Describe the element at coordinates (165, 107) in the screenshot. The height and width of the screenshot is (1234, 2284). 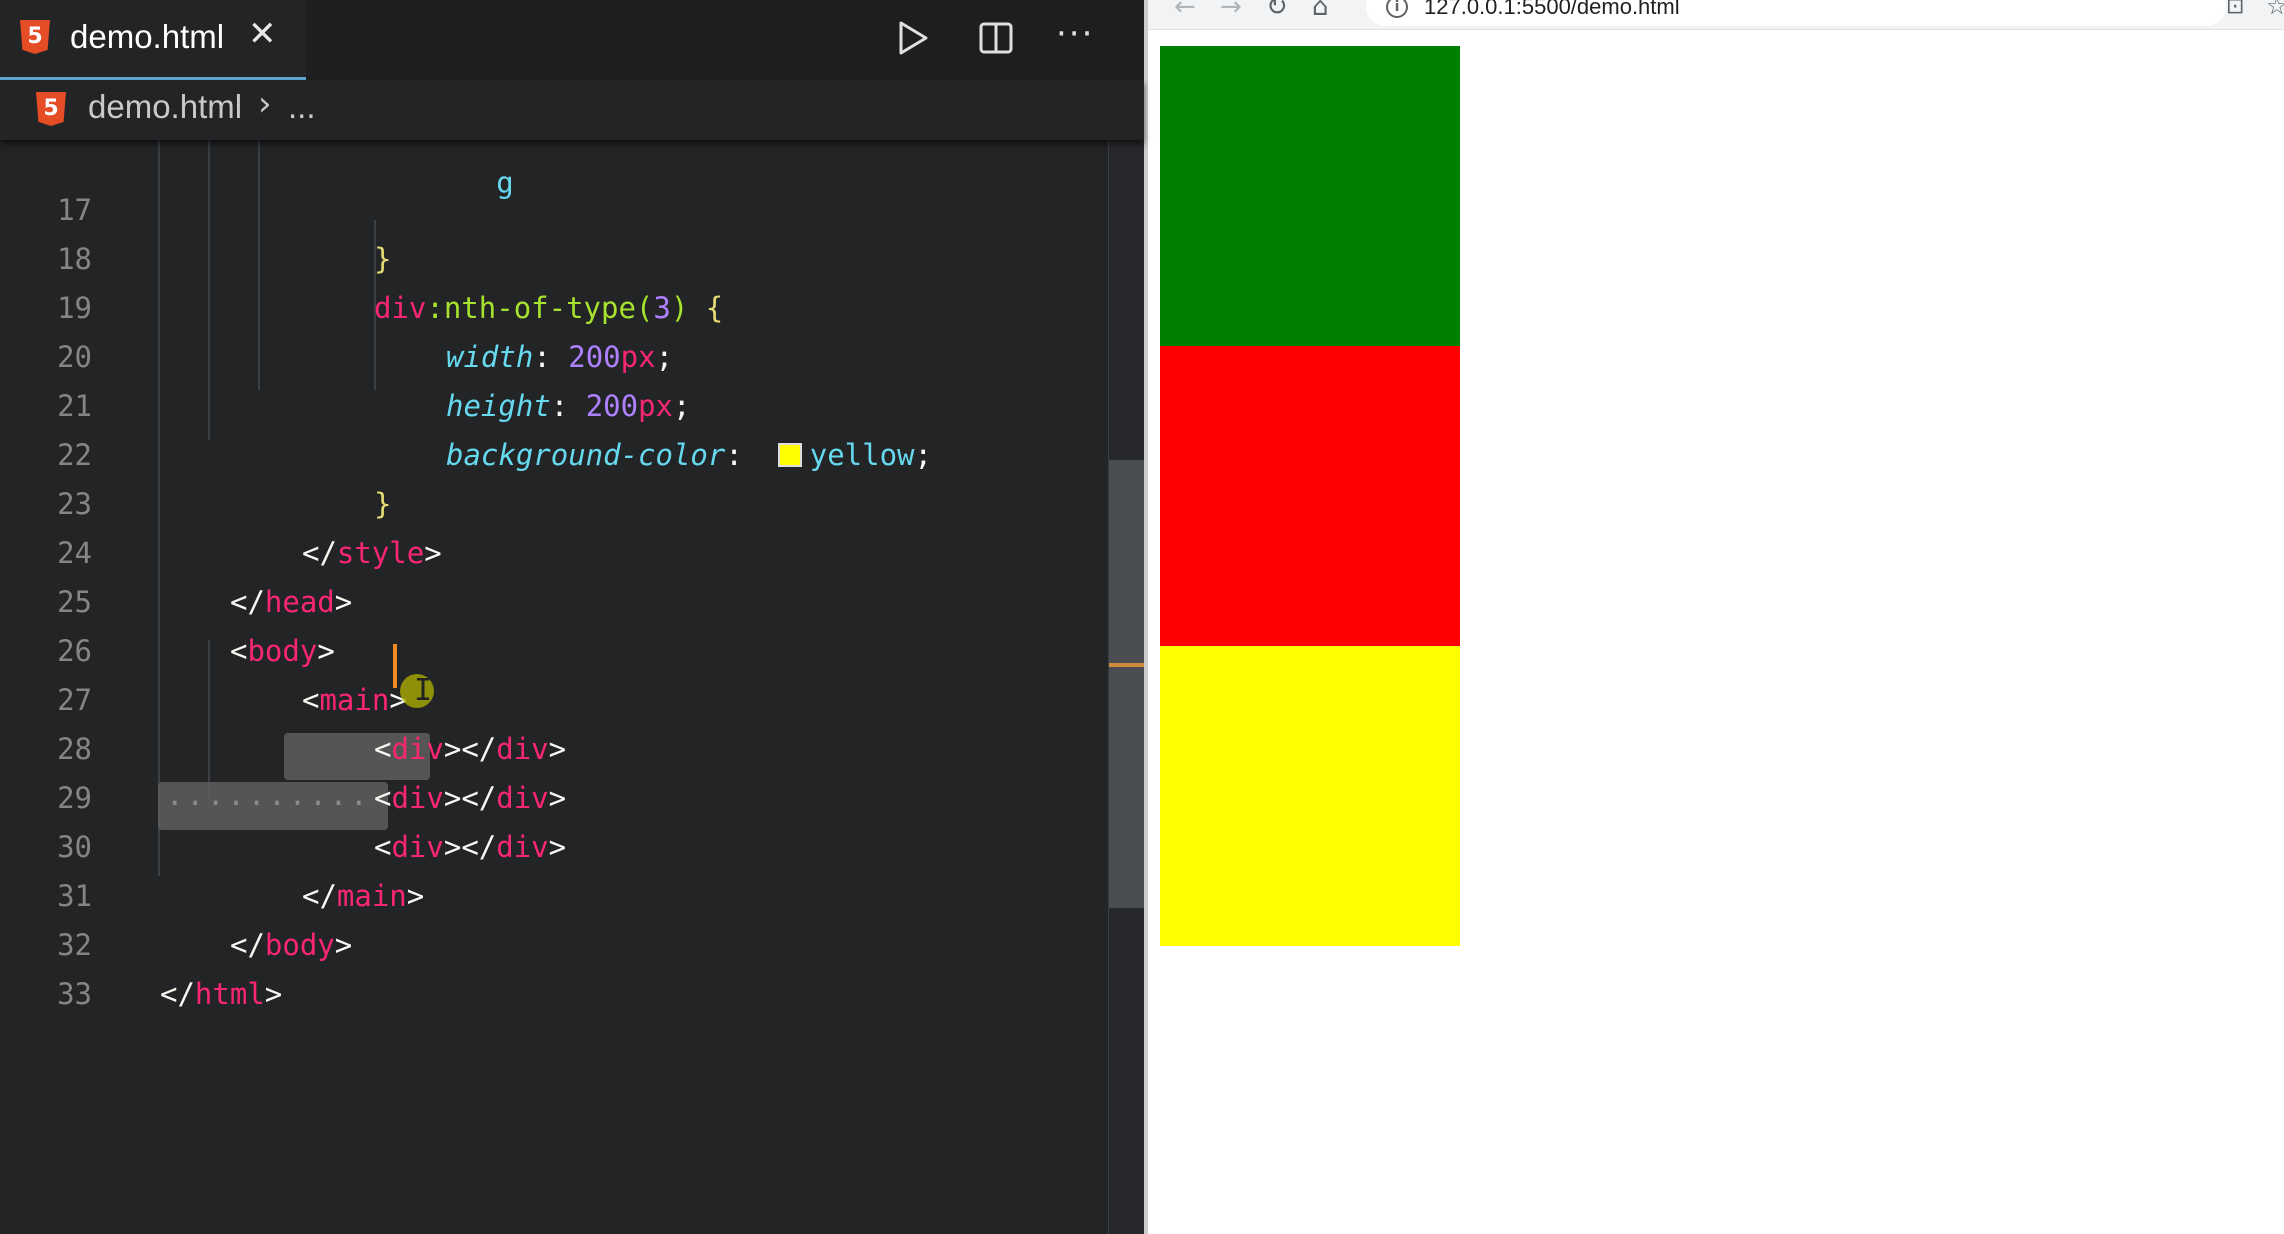
I see `breadcrumb-file: demo.html` at that location.